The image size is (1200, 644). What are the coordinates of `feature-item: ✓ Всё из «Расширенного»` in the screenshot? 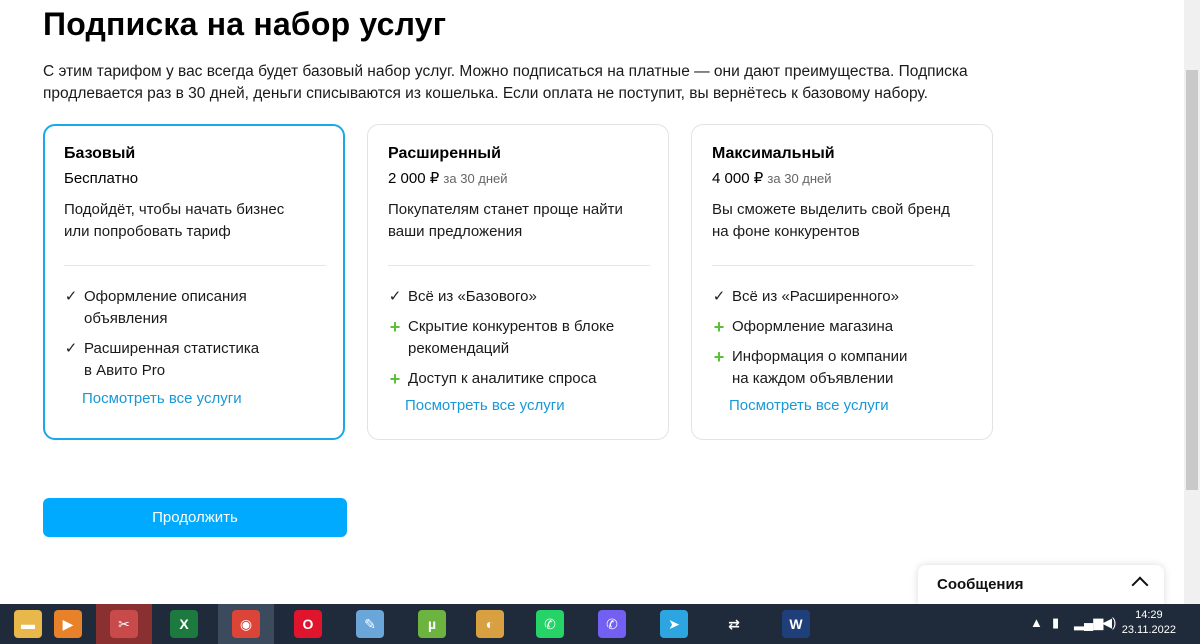 It's located at (843, 297).